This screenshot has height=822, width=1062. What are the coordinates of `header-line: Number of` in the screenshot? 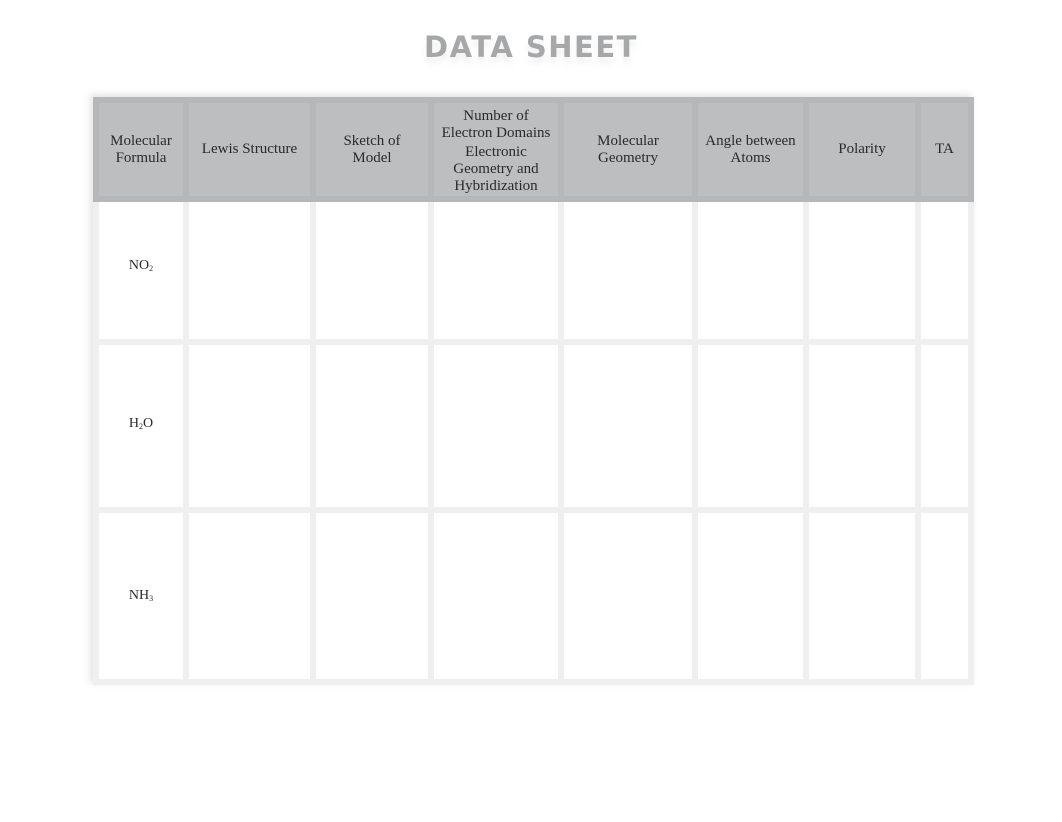 It's located at (496, 116).